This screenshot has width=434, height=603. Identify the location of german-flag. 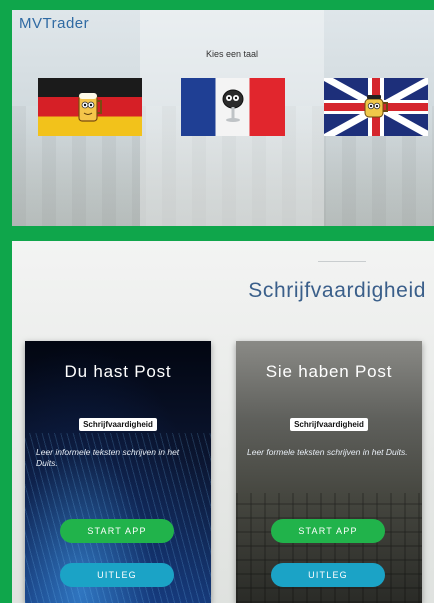
(90, 107).